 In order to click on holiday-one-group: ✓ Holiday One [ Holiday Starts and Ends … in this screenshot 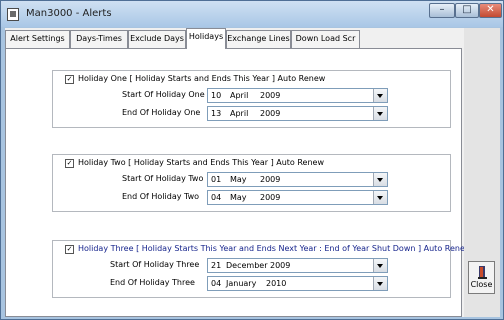, I will do `click(251, 99)`.